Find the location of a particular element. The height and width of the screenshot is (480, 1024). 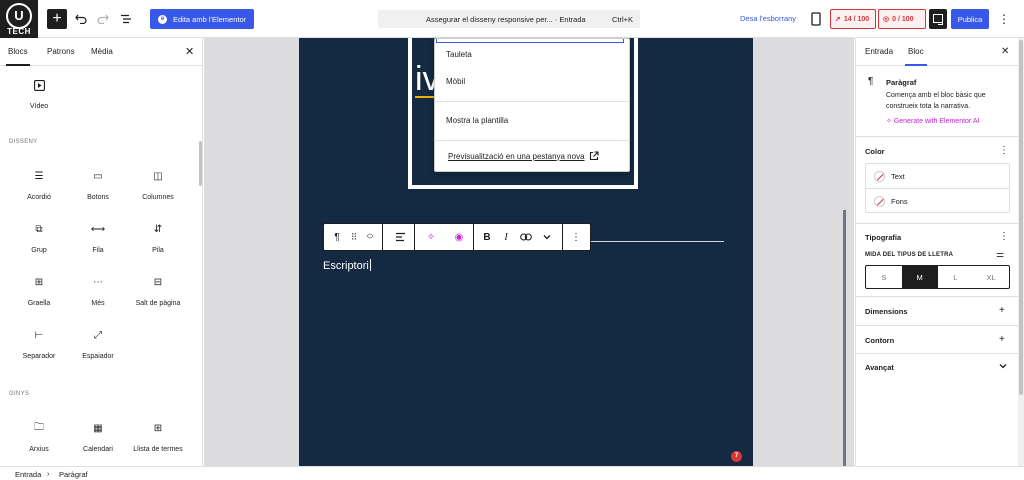

scrollbar-thumb is located at coordinates (1021, 217).